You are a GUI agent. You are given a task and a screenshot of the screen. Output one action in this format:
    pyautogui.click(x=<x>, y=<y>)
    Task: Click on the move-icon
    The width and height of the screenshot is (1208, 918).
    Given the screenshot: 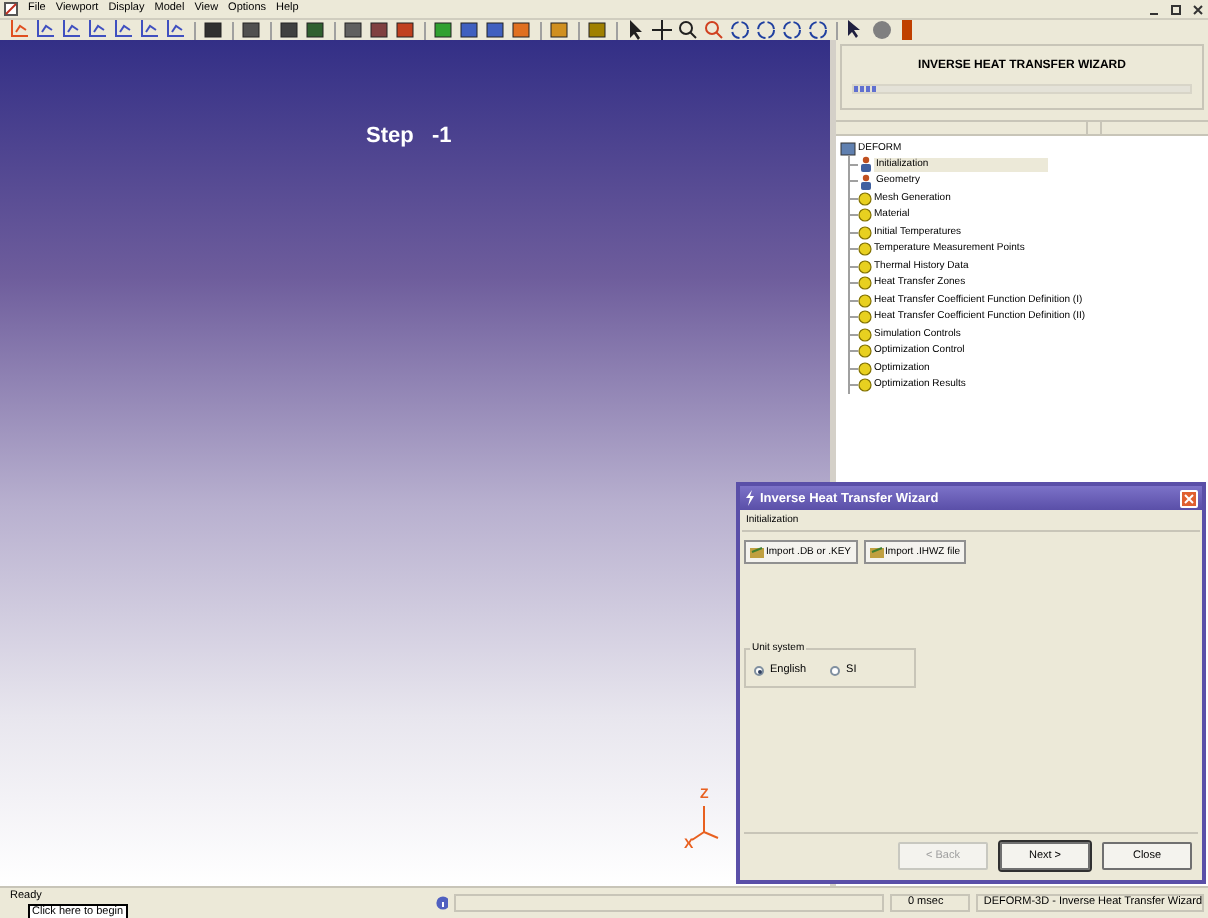 What is the action you would take?
    pyautogui.click(x=662, y=30)
    